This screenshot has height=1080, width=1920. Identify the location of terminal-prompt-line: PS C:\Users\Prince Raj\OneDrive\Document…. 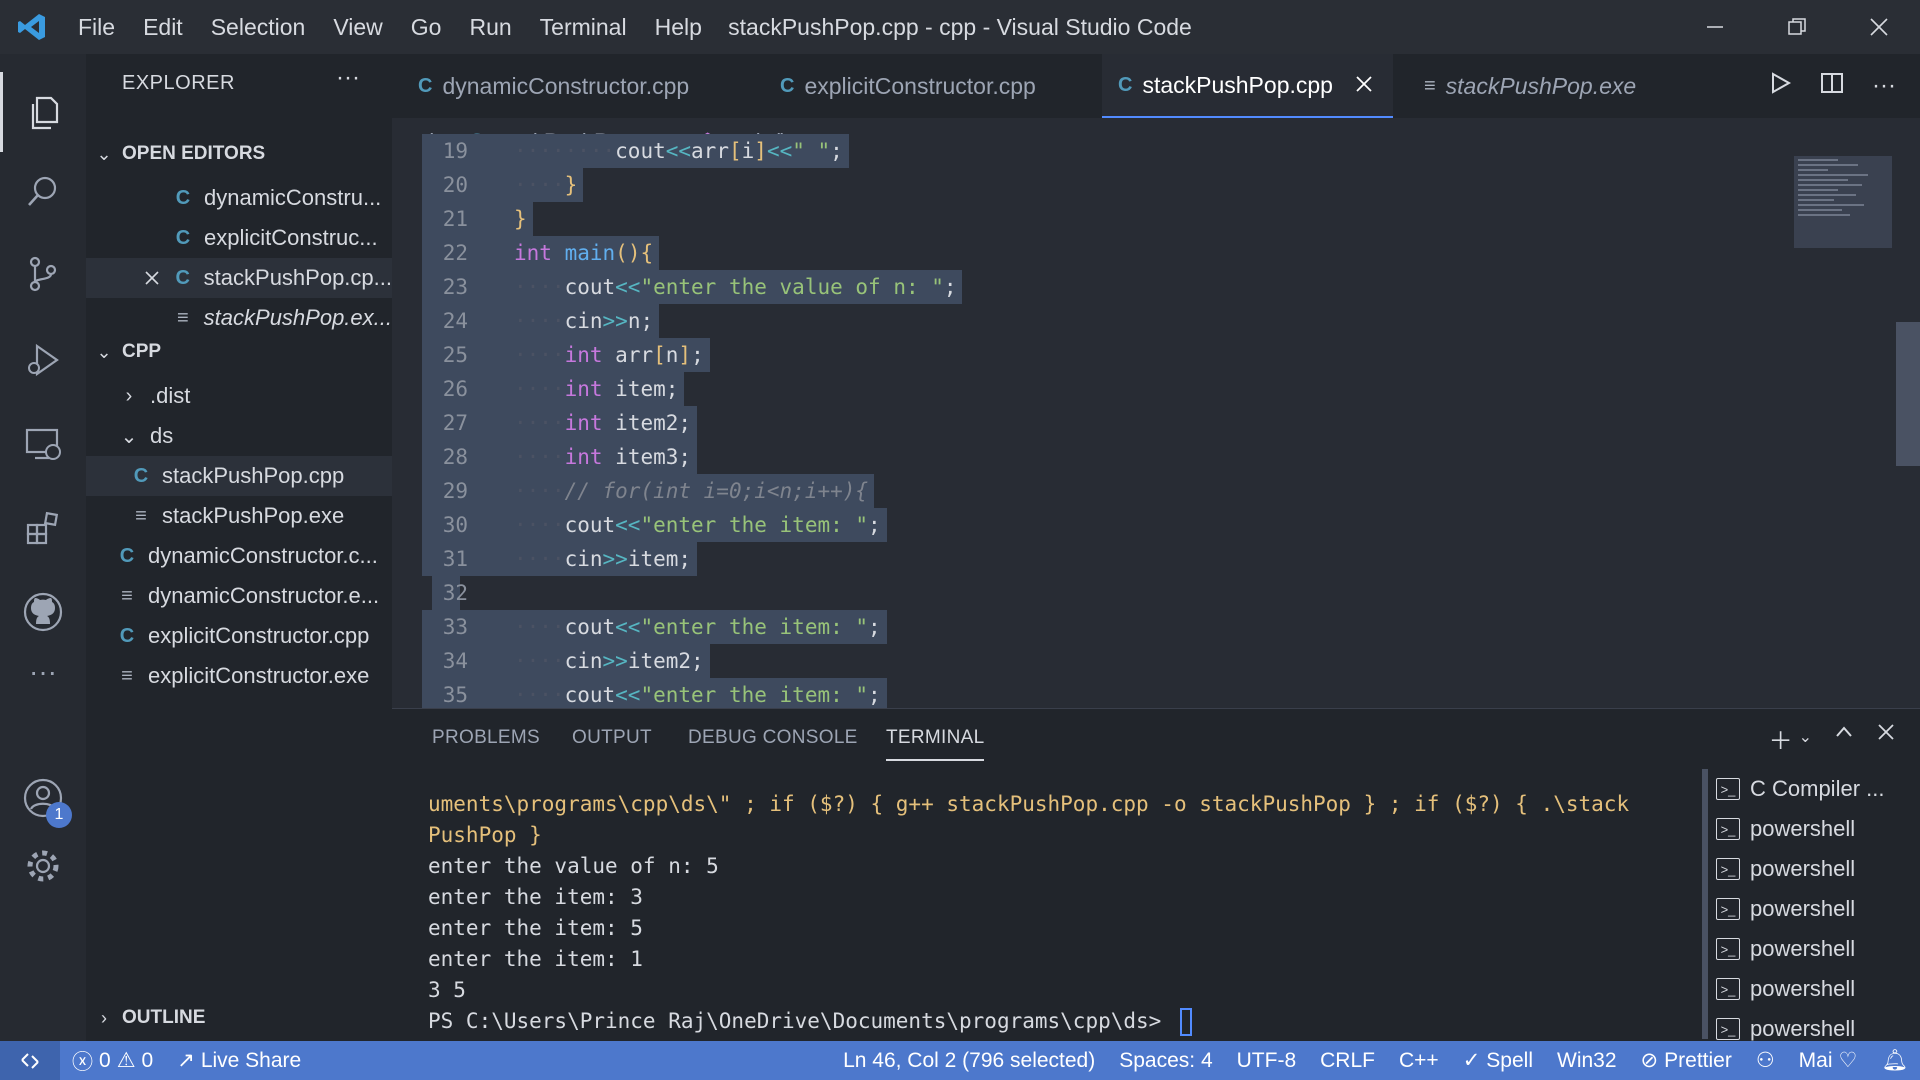
(1063, 1021).